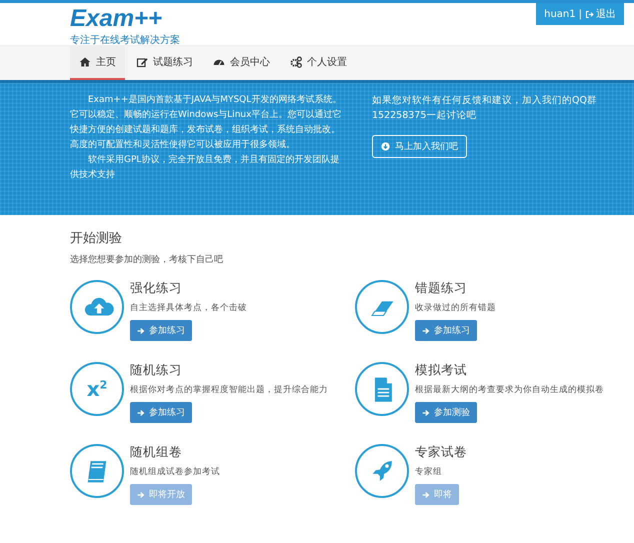 Image resolution: width=634 pixels, height=543 pixels. What do you see at coordinates (589, 14) in the screenshot?
I see `logout-icon` at bounding box center [589, 14].